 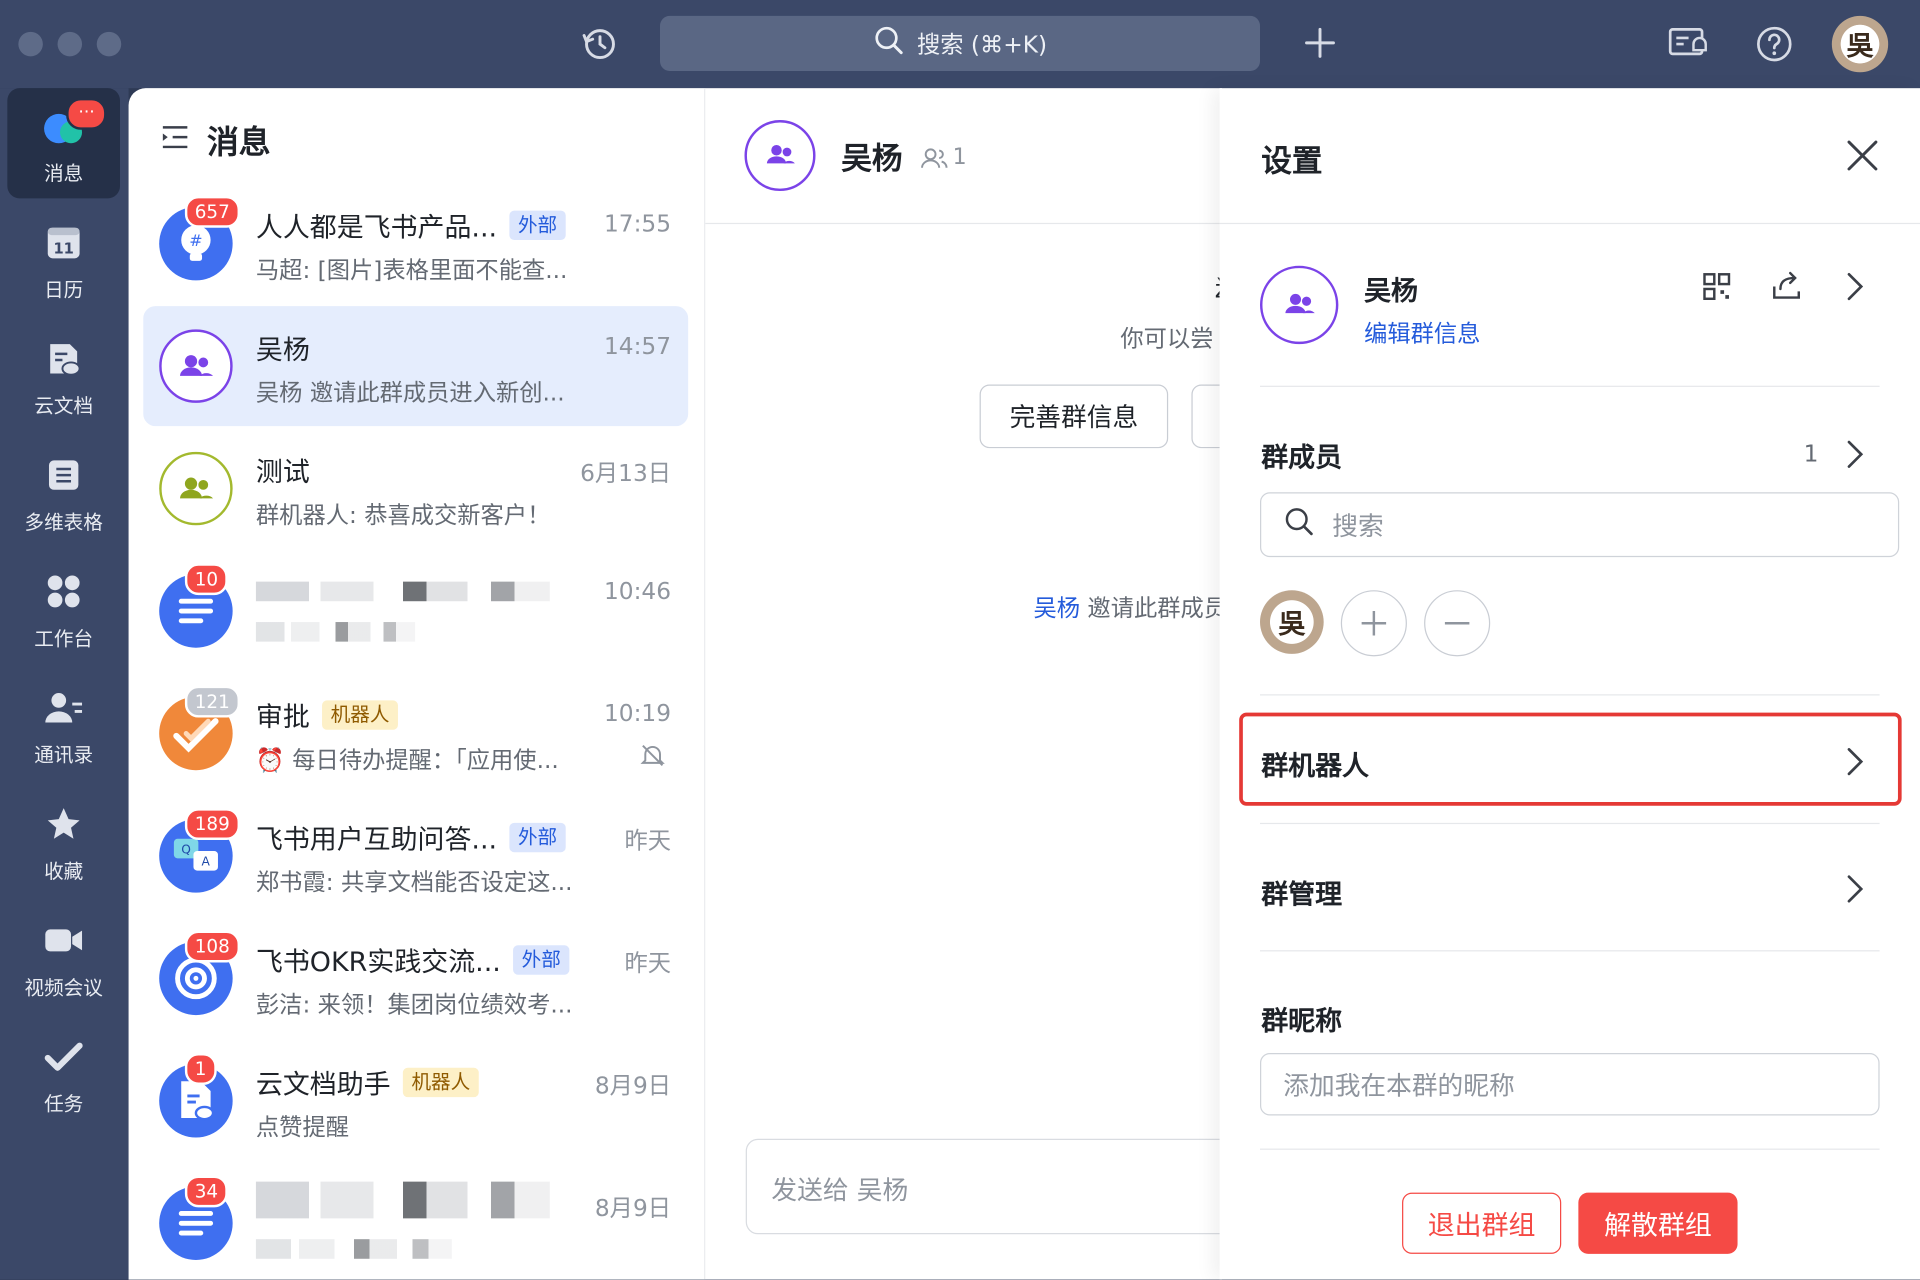 What do you see at coordinates (109, 44) in the screenshot?
I see `zoom-window-dot` at bounding box center [109, 44].